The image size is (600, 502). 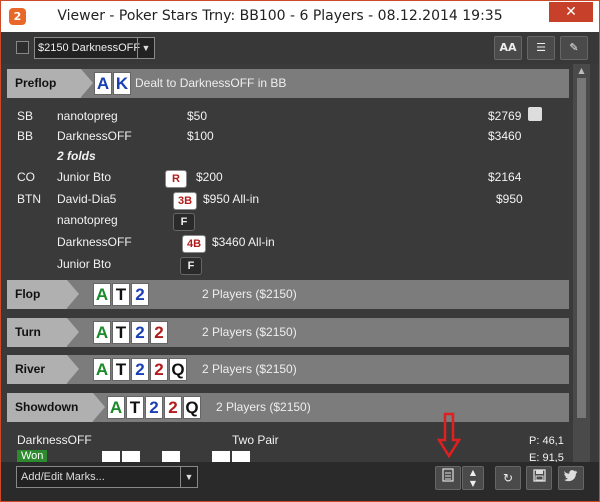 I want to click on pot-select: $2150 DarknessOFF ▼, so click(x=94, y=48).